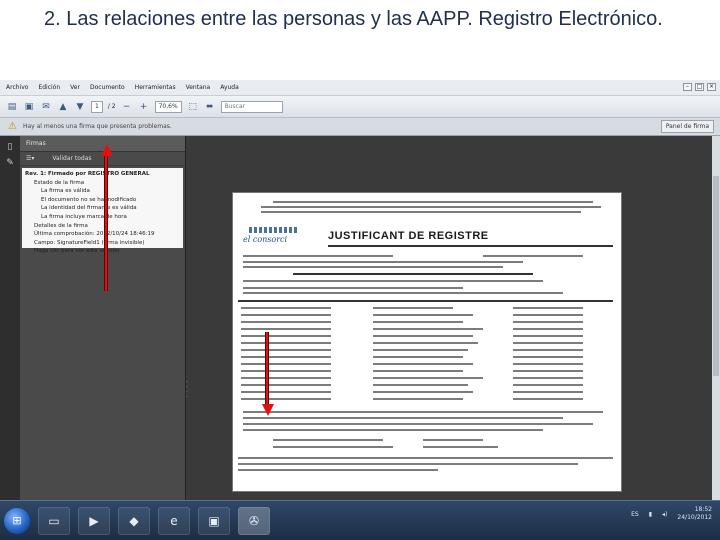  Describe the element at coordinates (711, 87) in the screenshot. I see `close-icon: ×` at that location.